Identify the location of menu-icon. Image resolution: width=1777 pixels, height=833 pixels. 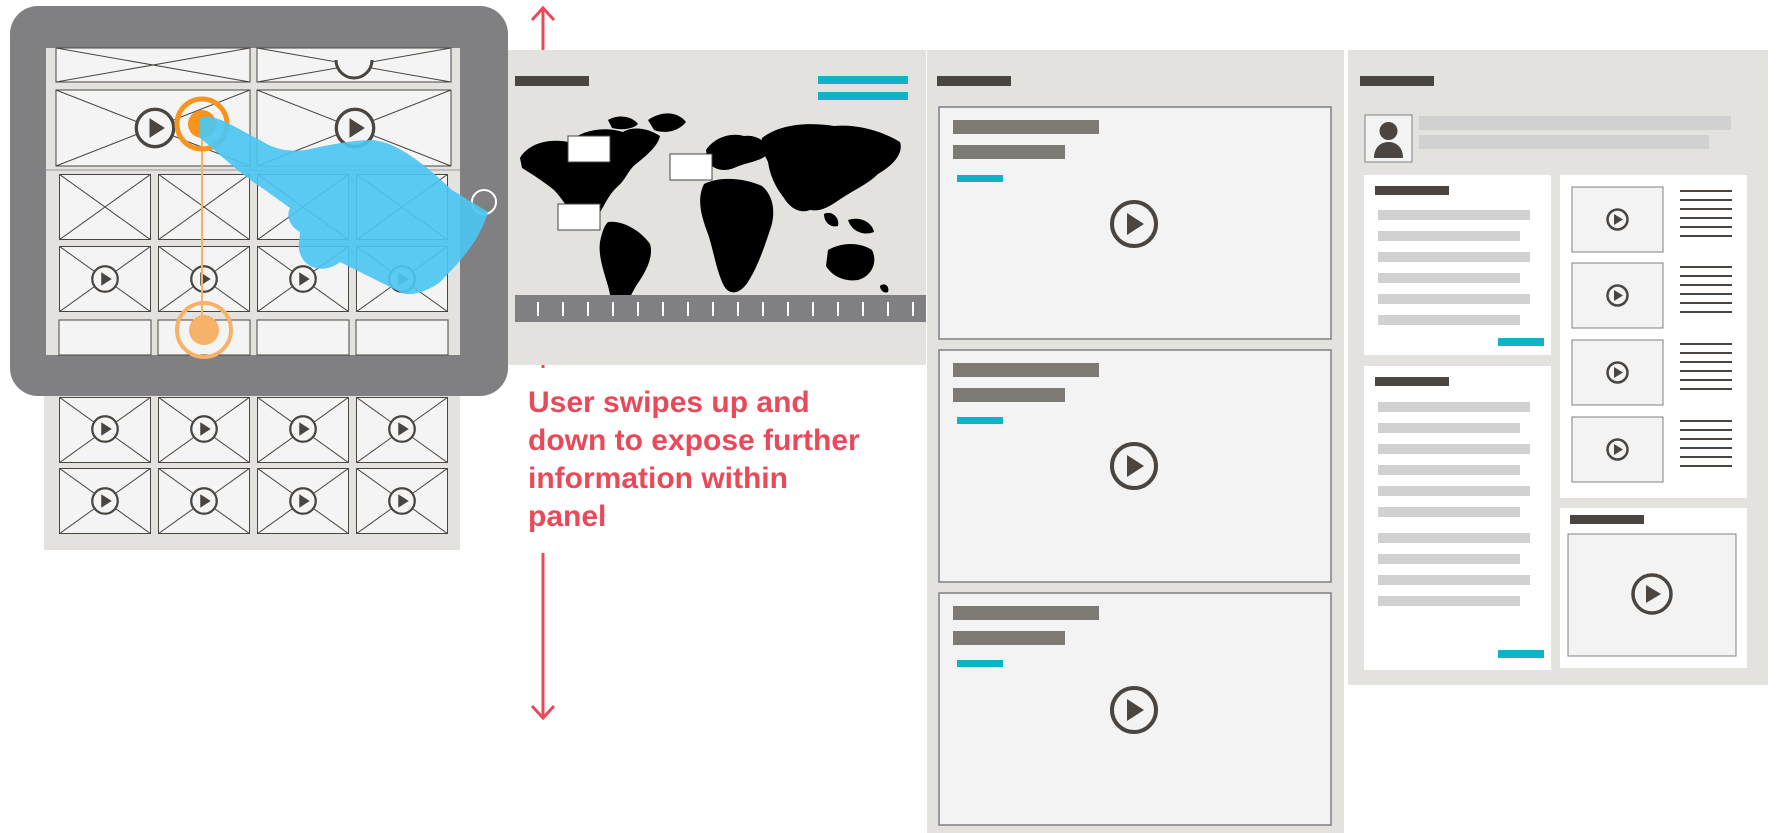
(863, 80).